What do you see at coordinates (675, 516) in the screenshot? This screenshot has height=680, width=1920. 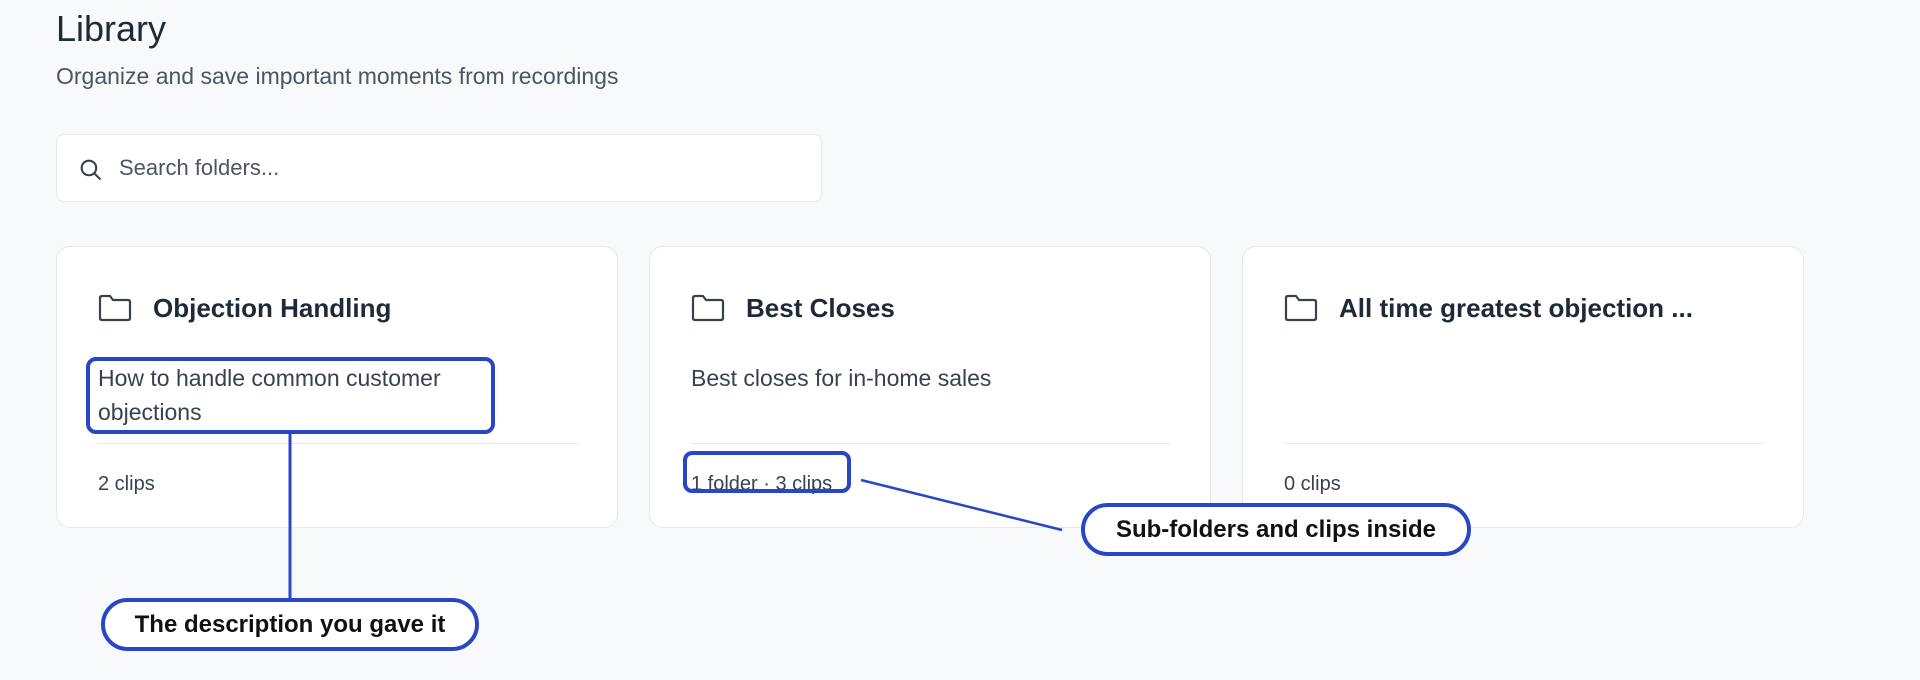 I see `callout-connectors` at bounding box center [675, 516].